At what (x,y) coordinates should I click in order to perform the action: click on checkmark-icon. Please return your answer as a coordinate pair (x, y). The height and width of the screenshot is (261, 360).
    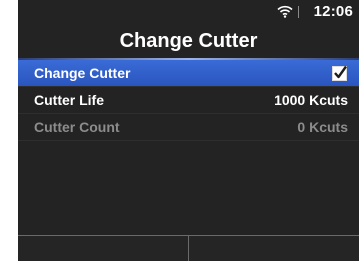
    Looking at the image, I should click on (340, 72).